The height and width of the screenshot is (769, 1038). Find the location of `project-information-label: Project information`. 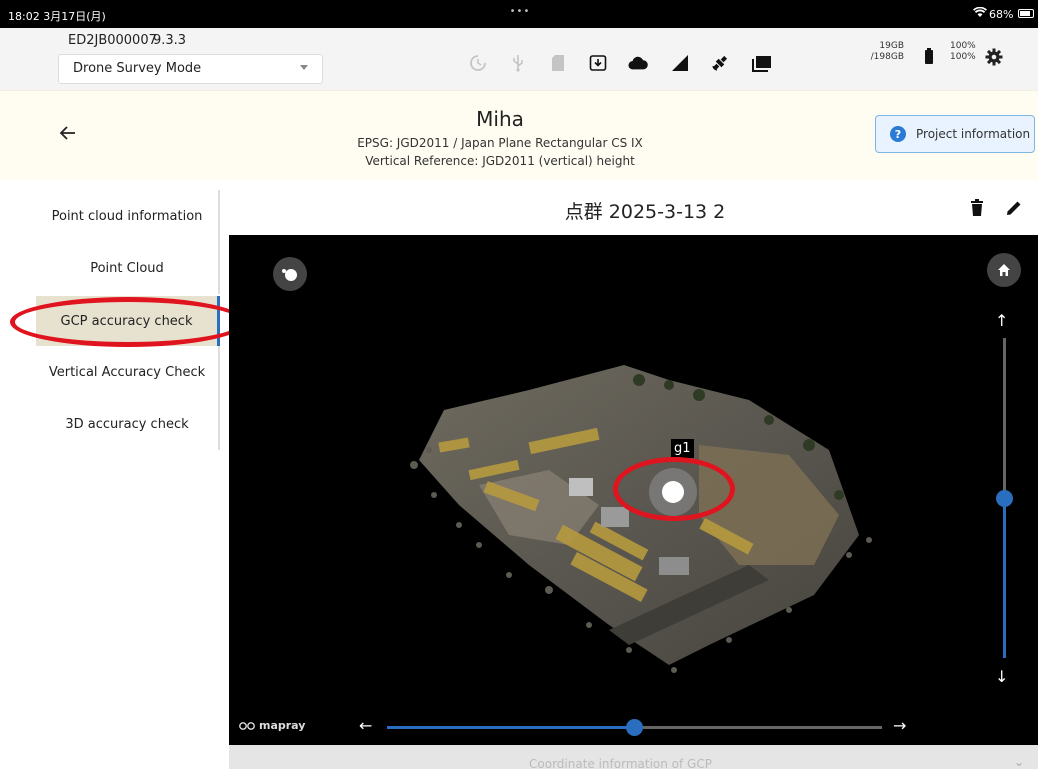

project-information-label: Project information is located at coordinates (973, 134).